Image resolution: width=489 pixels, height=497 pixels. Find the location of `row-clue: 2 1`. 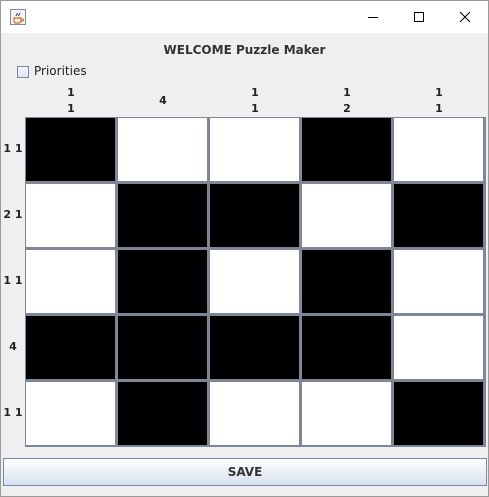

row-clue: 2 1 is located at coordinates (13, 214).